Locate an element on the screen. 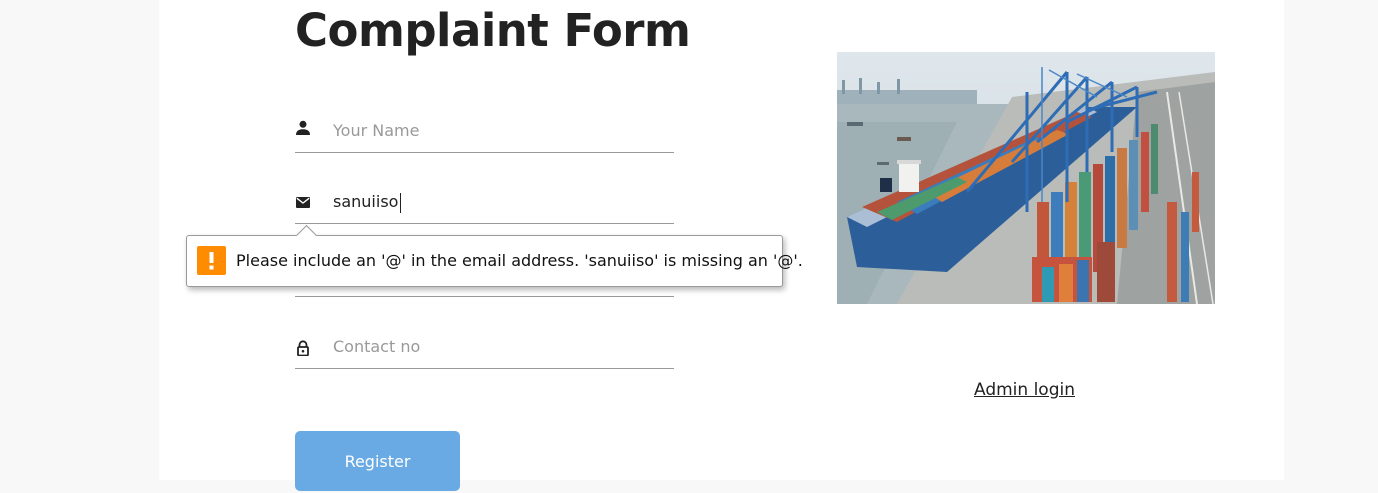 Image resolution: width=1378 pixels, height=493 pixels. page-title: Complaint Form is located at coordinates (493, 30).